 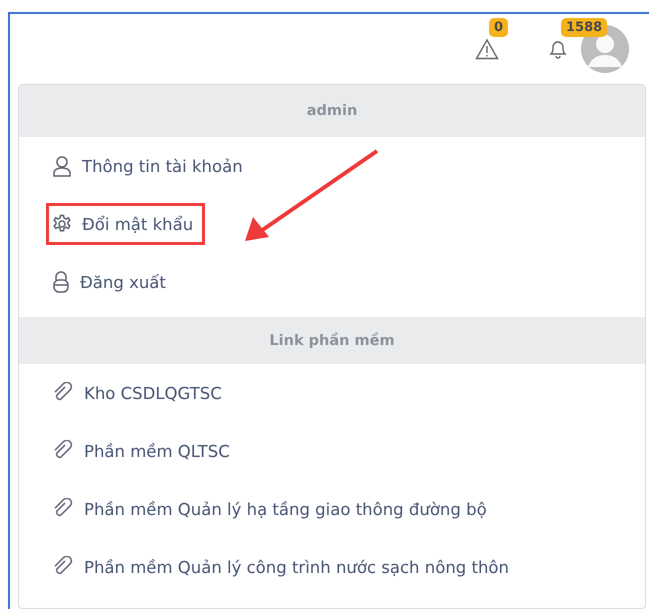 What do you see at coordinates (126, 224) in the screenshot?
I see `menu-item: Đổi mật khẩu` at bounding box center [126, 224].